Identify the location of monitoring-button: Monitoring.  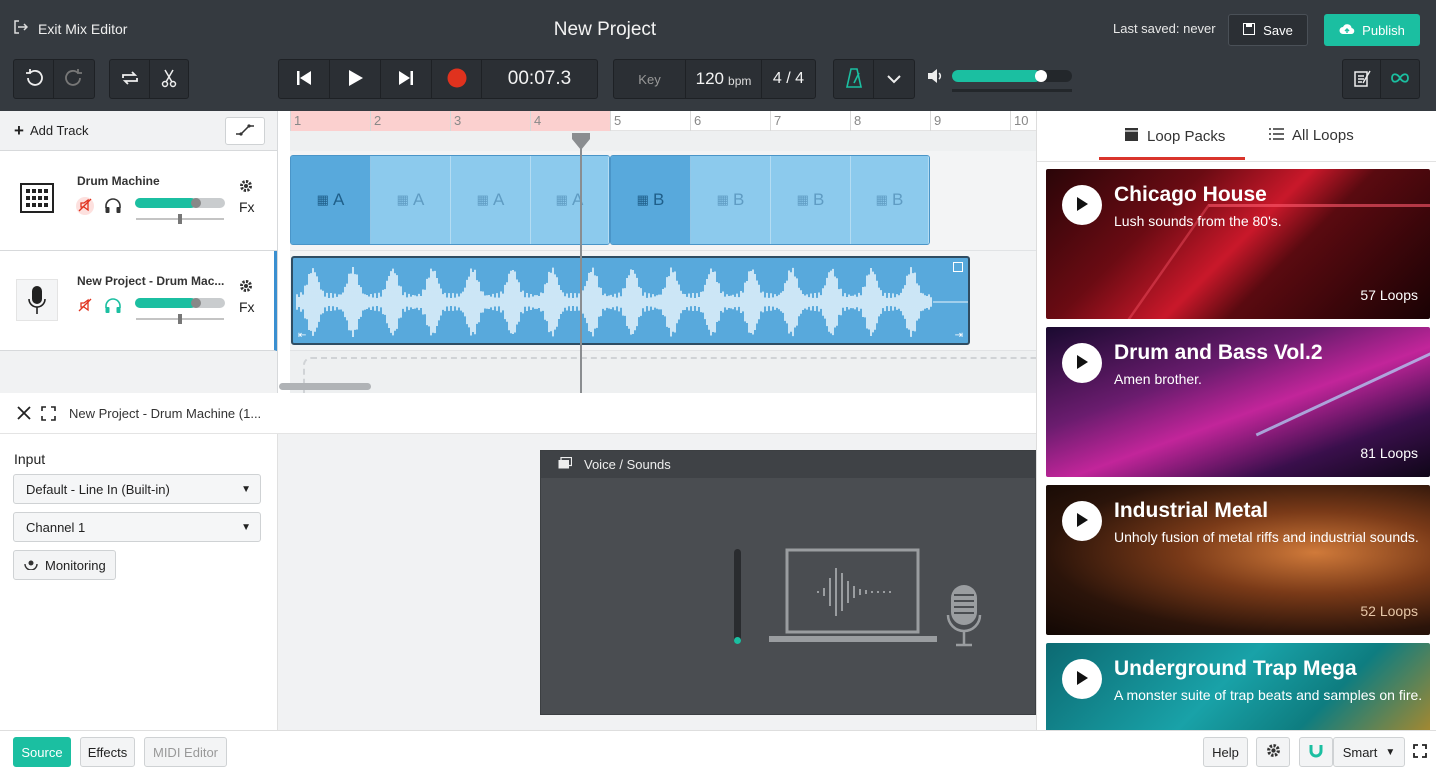
(64, 565).